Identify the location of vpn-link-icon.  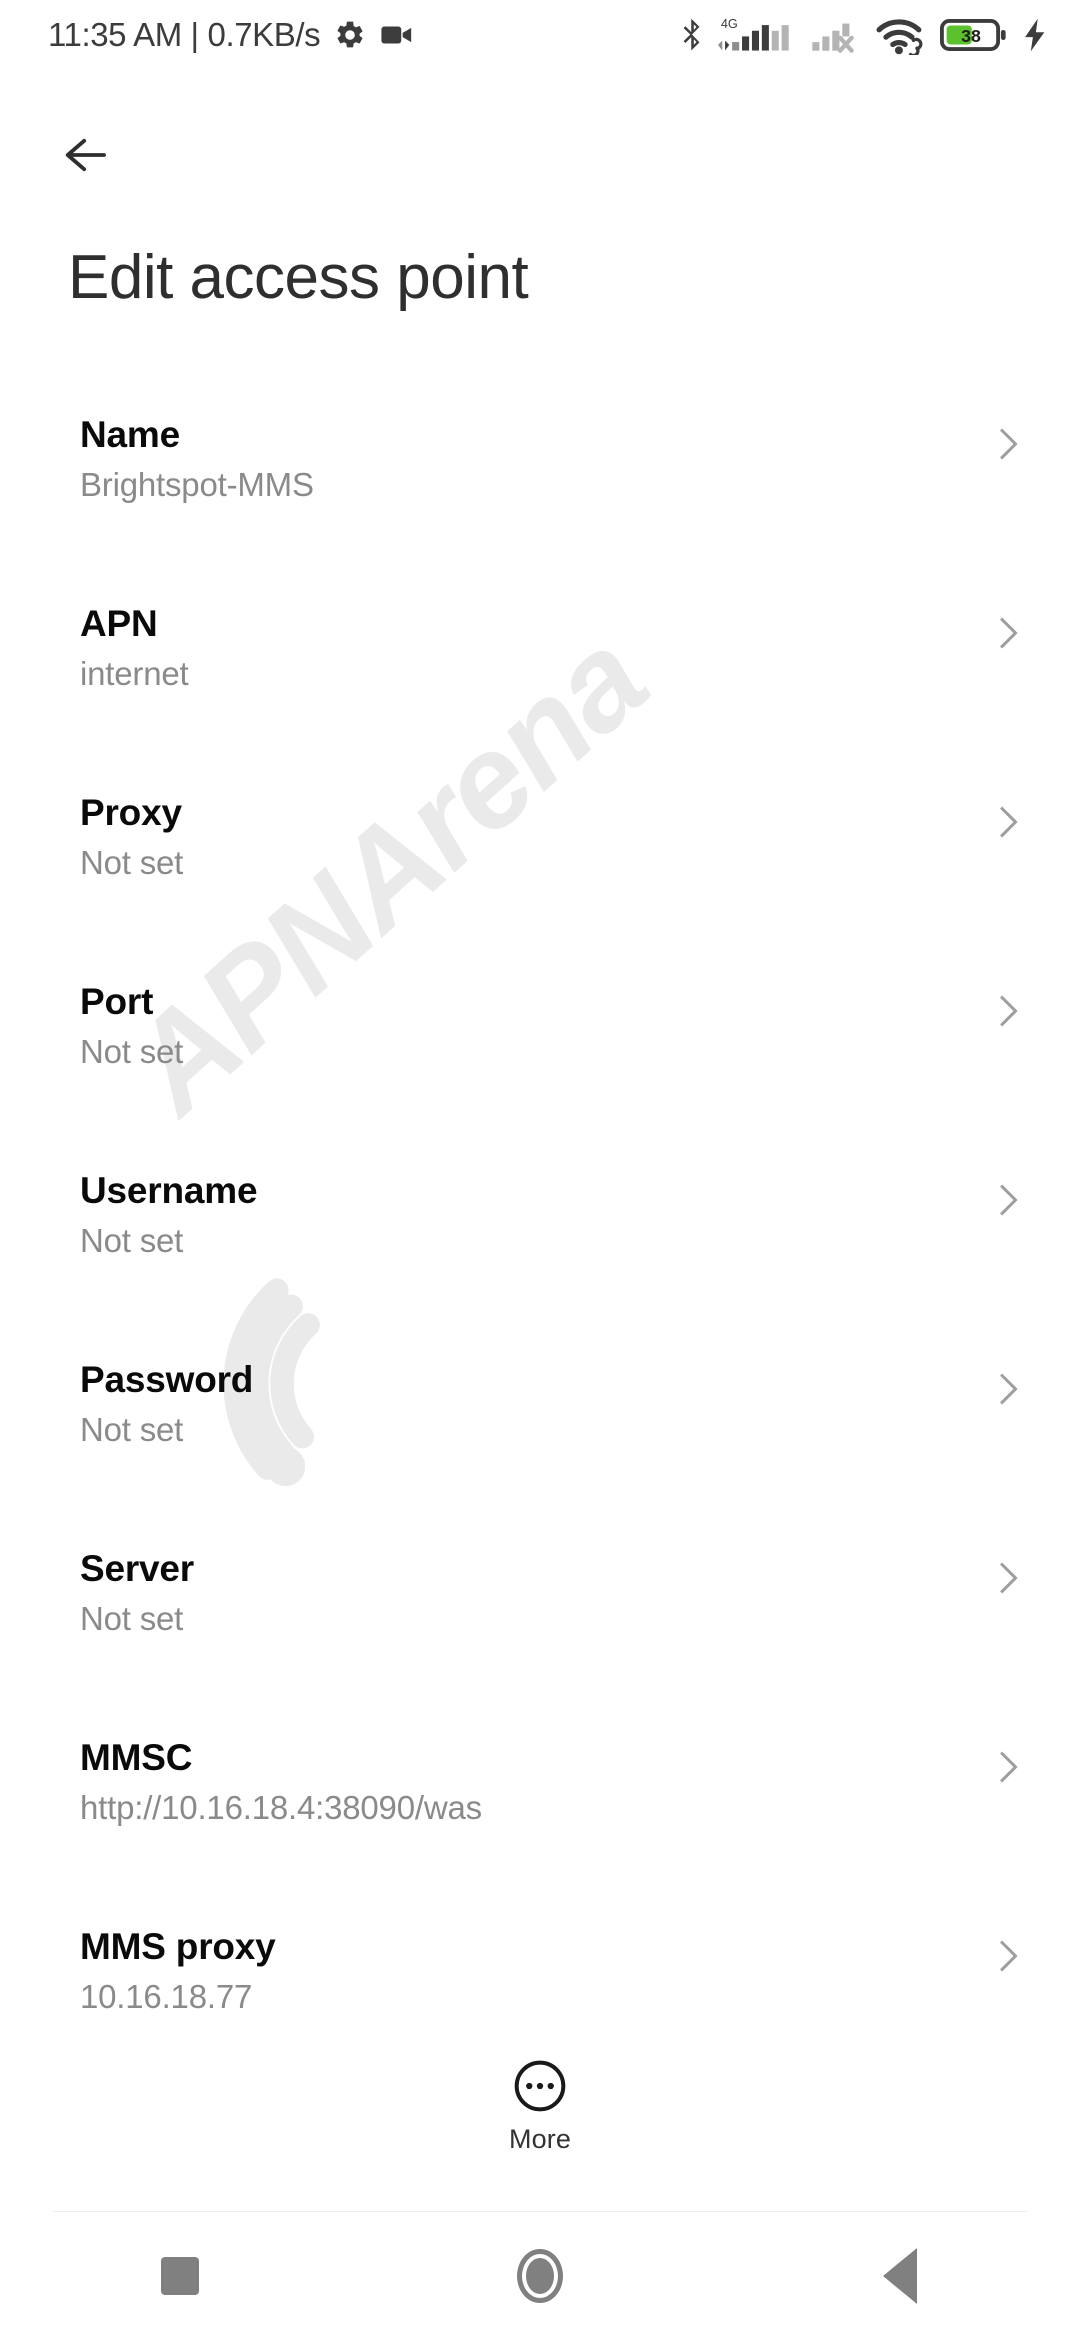
(915, 46).